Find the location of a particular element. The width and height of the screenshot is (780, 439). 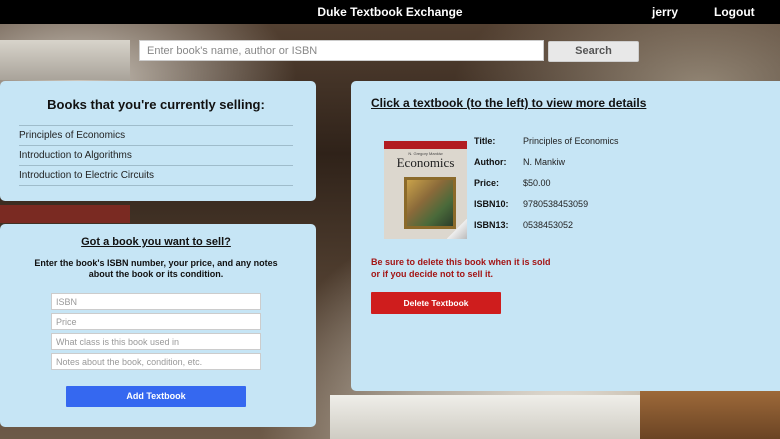

detail-label-author: Author: is located at coordinates (490, 162).